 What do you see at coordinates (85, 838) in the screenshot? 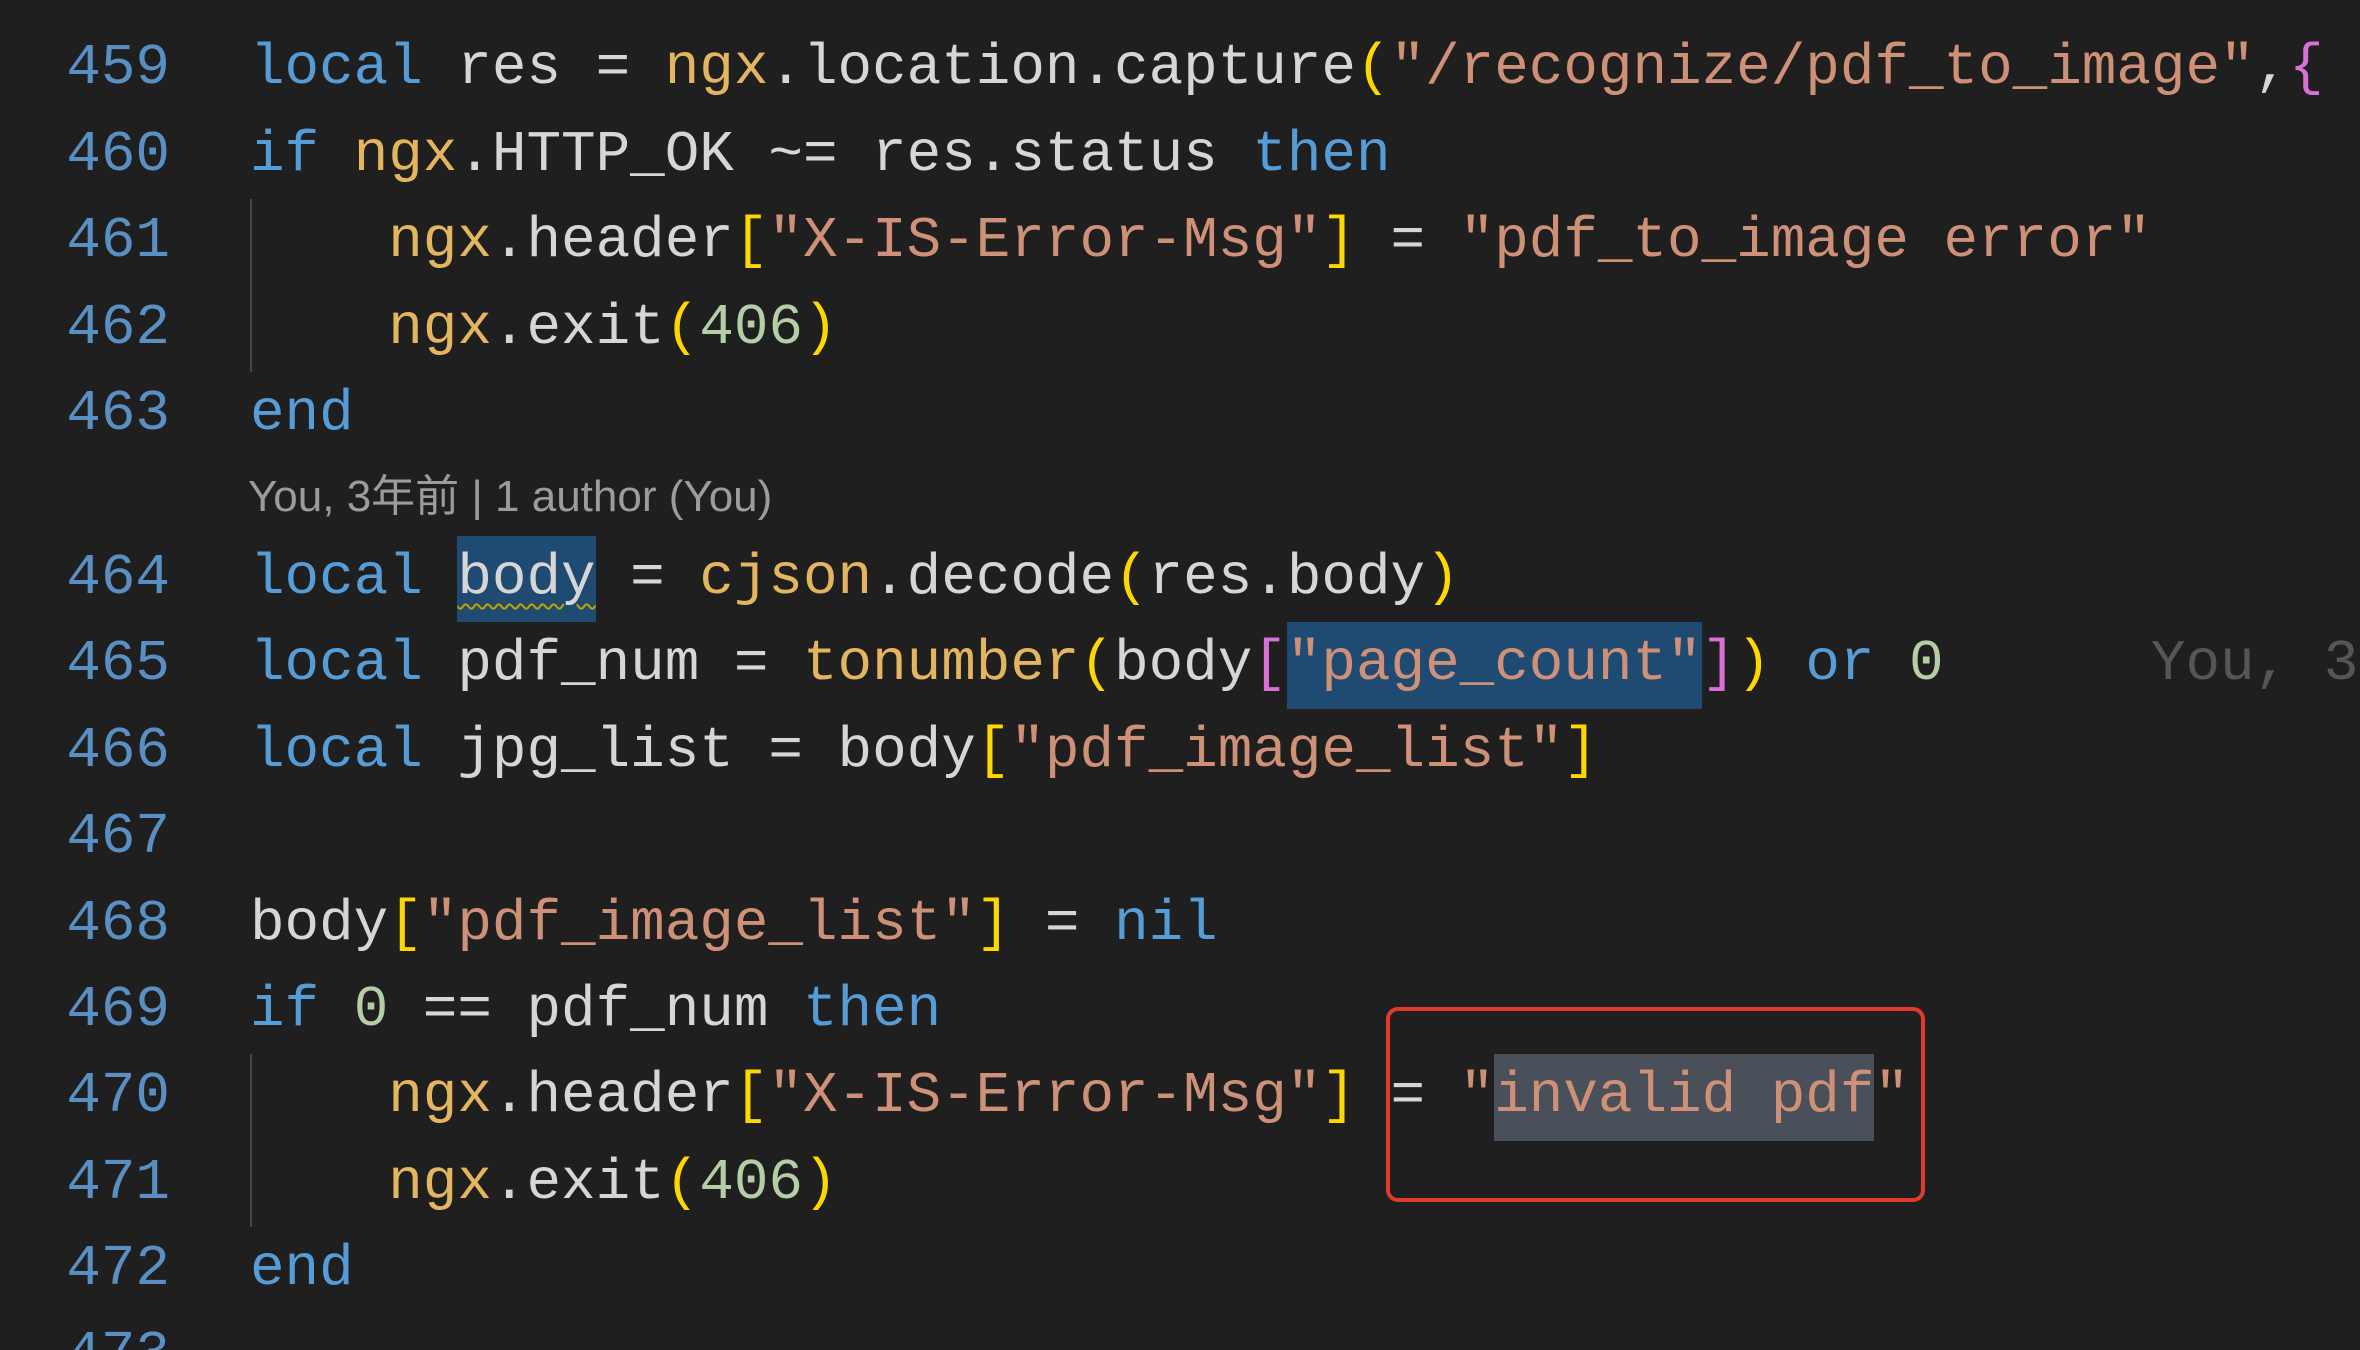
I see `line-number: 467` at bounding box center [85, 838].